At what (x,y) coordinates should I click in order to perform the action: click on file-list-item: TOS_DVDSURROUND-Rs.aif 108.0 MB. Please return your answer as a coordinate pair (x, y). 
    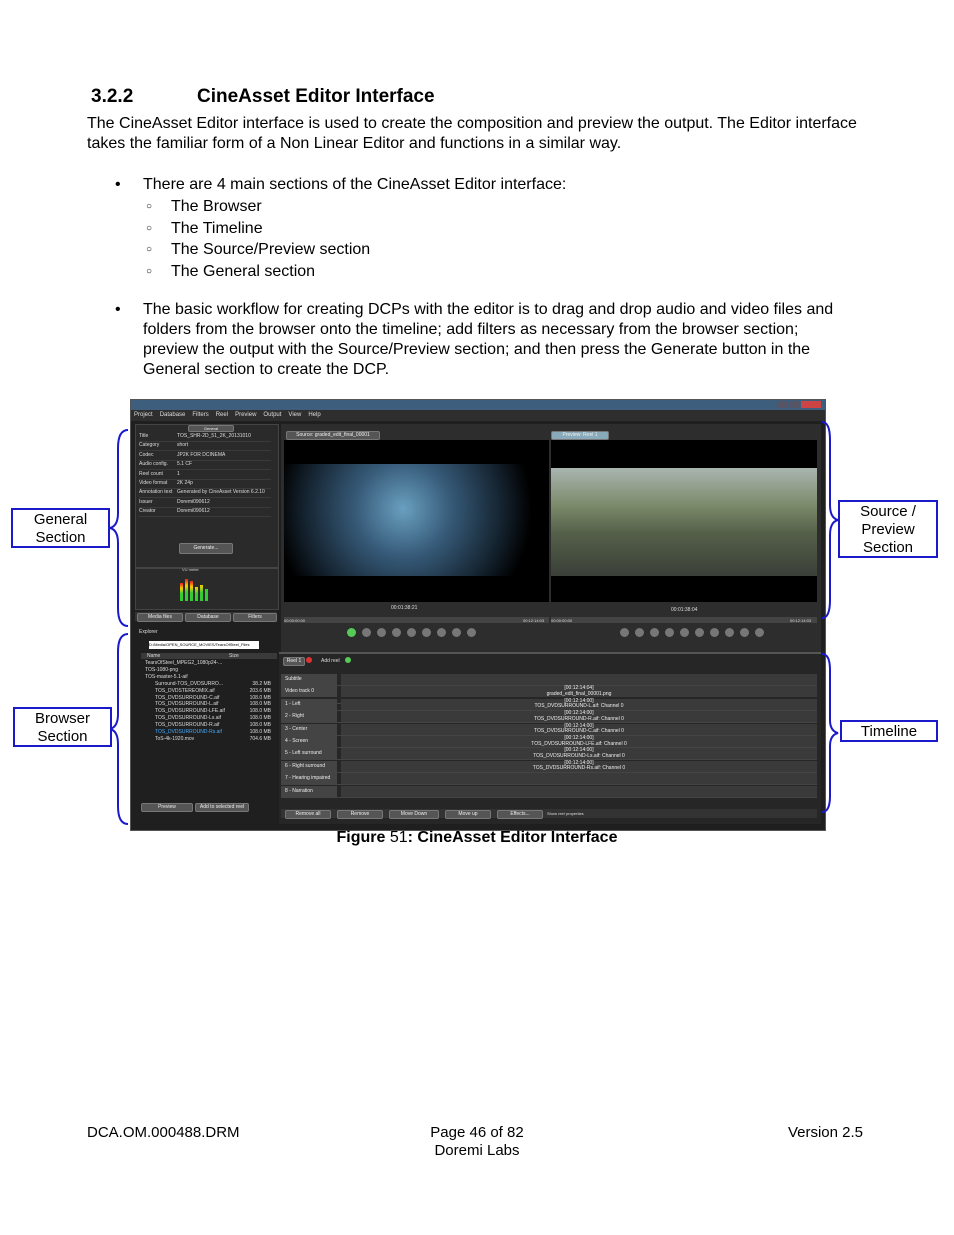
    Looking at the image, I should click on (209, 732).